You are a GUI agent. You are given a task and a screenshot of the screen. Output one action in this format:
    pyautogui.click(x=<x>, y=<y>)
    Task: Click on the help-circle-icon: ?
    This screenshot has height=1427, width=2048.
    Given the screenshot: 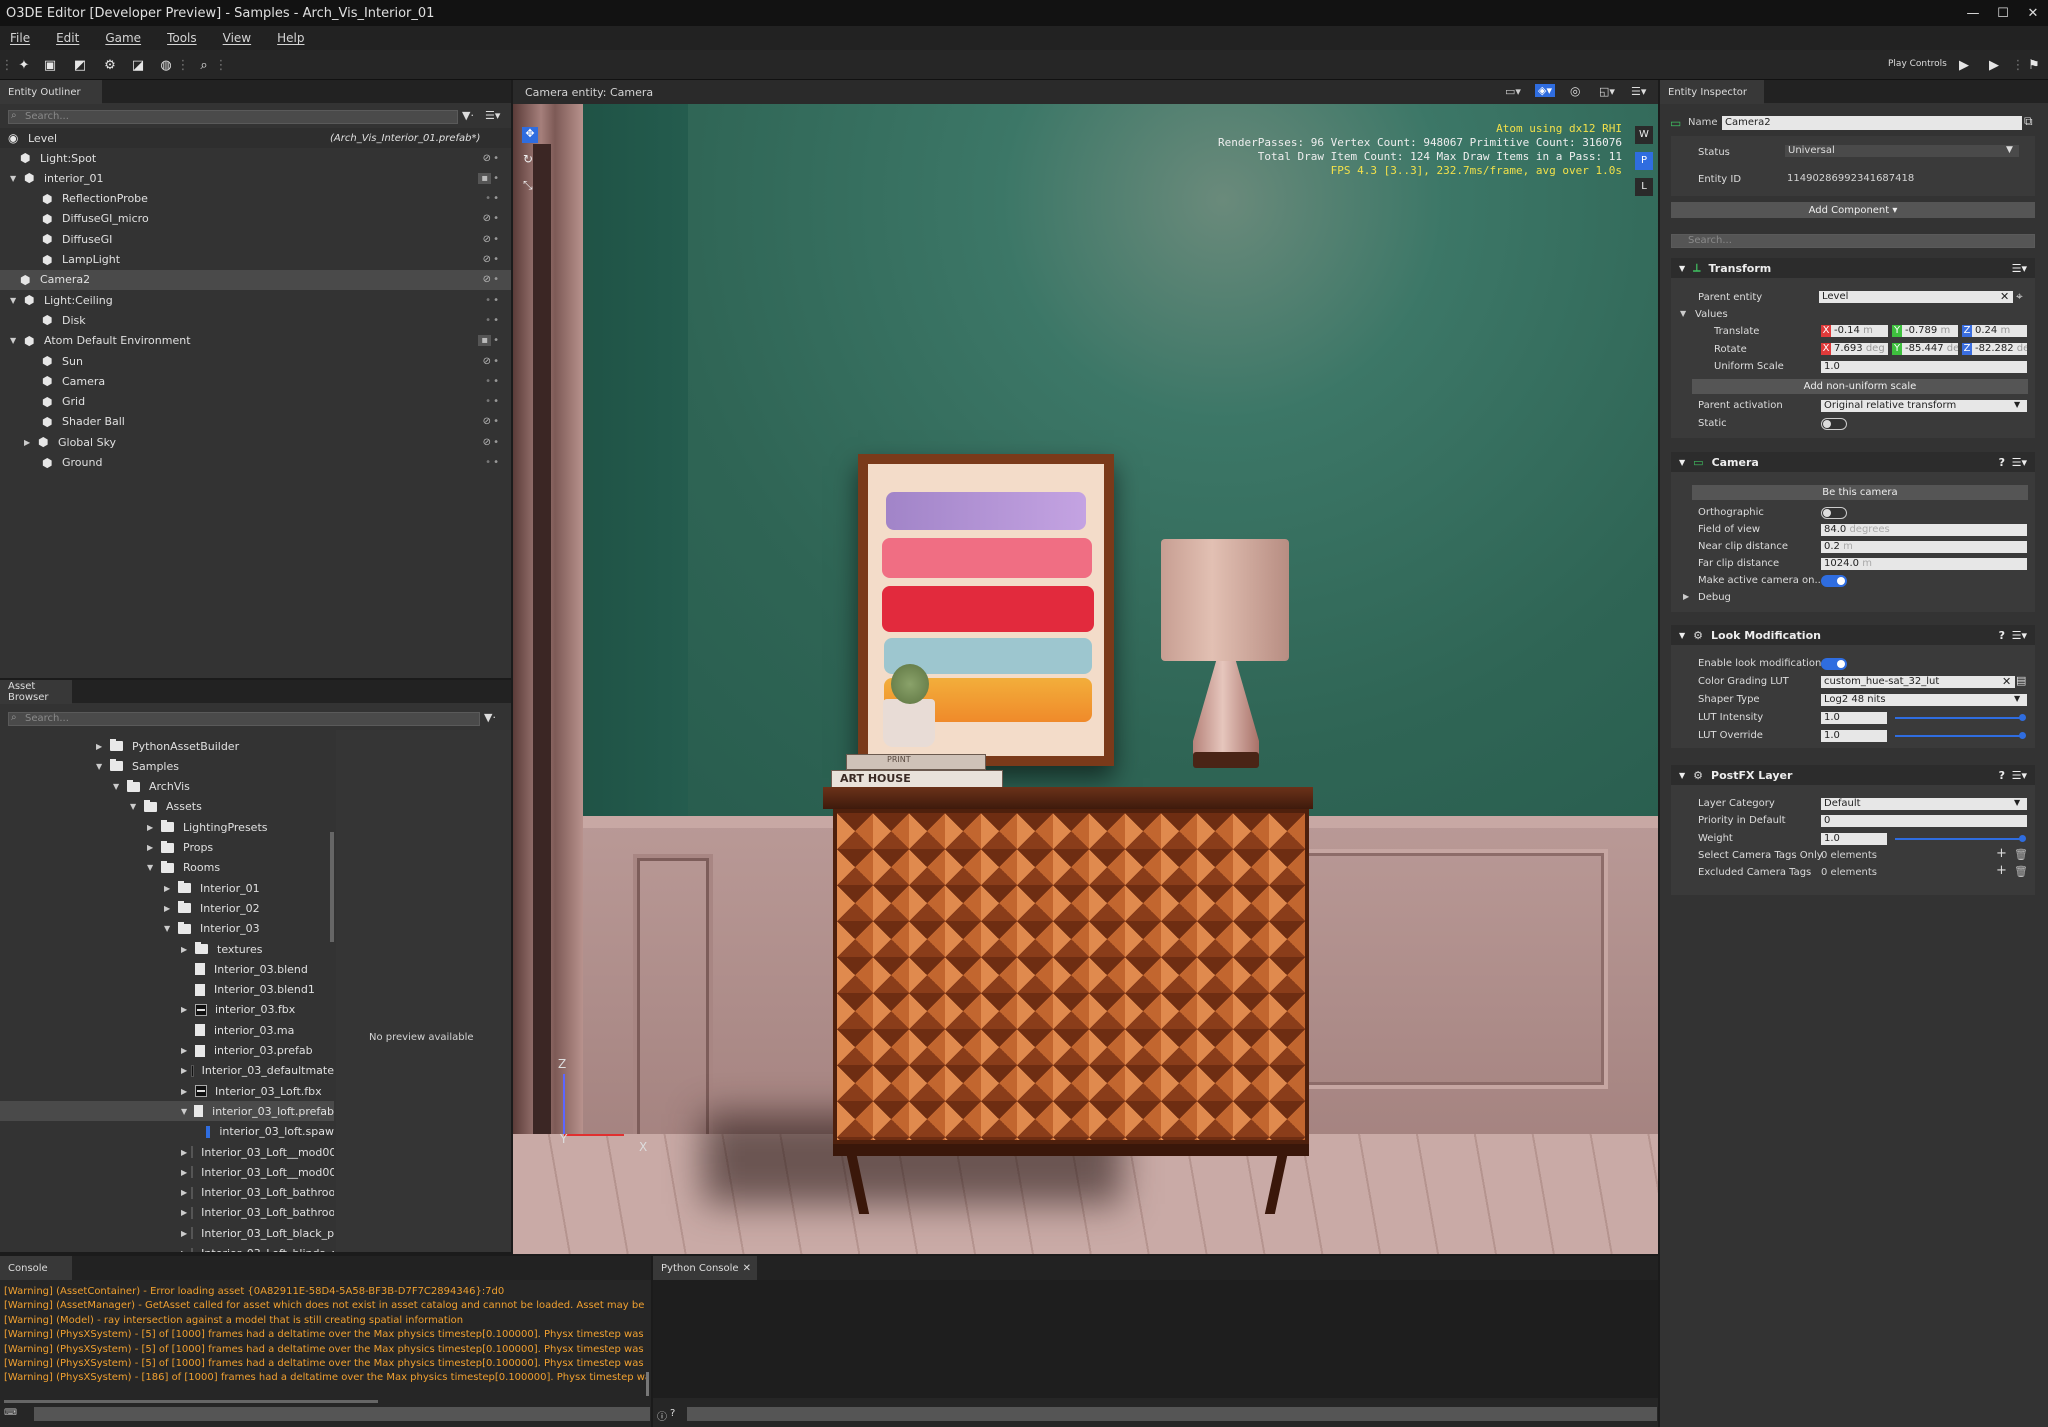 What is the action you would take?
    pyautogui.click(x=672, y=1413)
    